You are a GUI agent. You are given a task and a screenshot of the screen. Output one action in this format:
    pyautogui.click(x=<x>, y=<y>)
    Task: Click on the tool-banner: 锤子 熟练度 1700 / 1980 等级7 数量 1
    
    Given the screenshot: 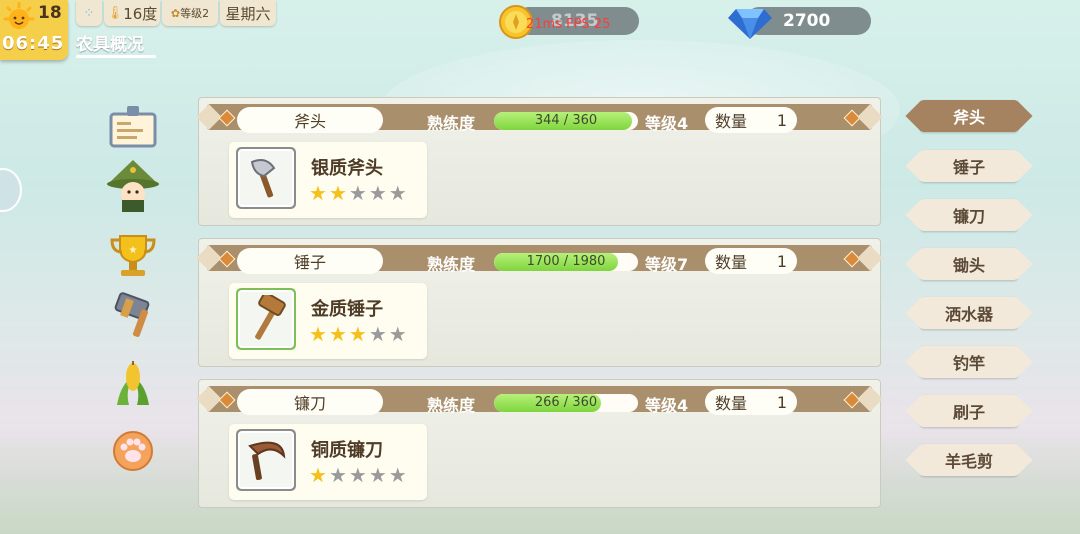 What is the action you would take?
    pyautogui.click(x=539, y=259)
    